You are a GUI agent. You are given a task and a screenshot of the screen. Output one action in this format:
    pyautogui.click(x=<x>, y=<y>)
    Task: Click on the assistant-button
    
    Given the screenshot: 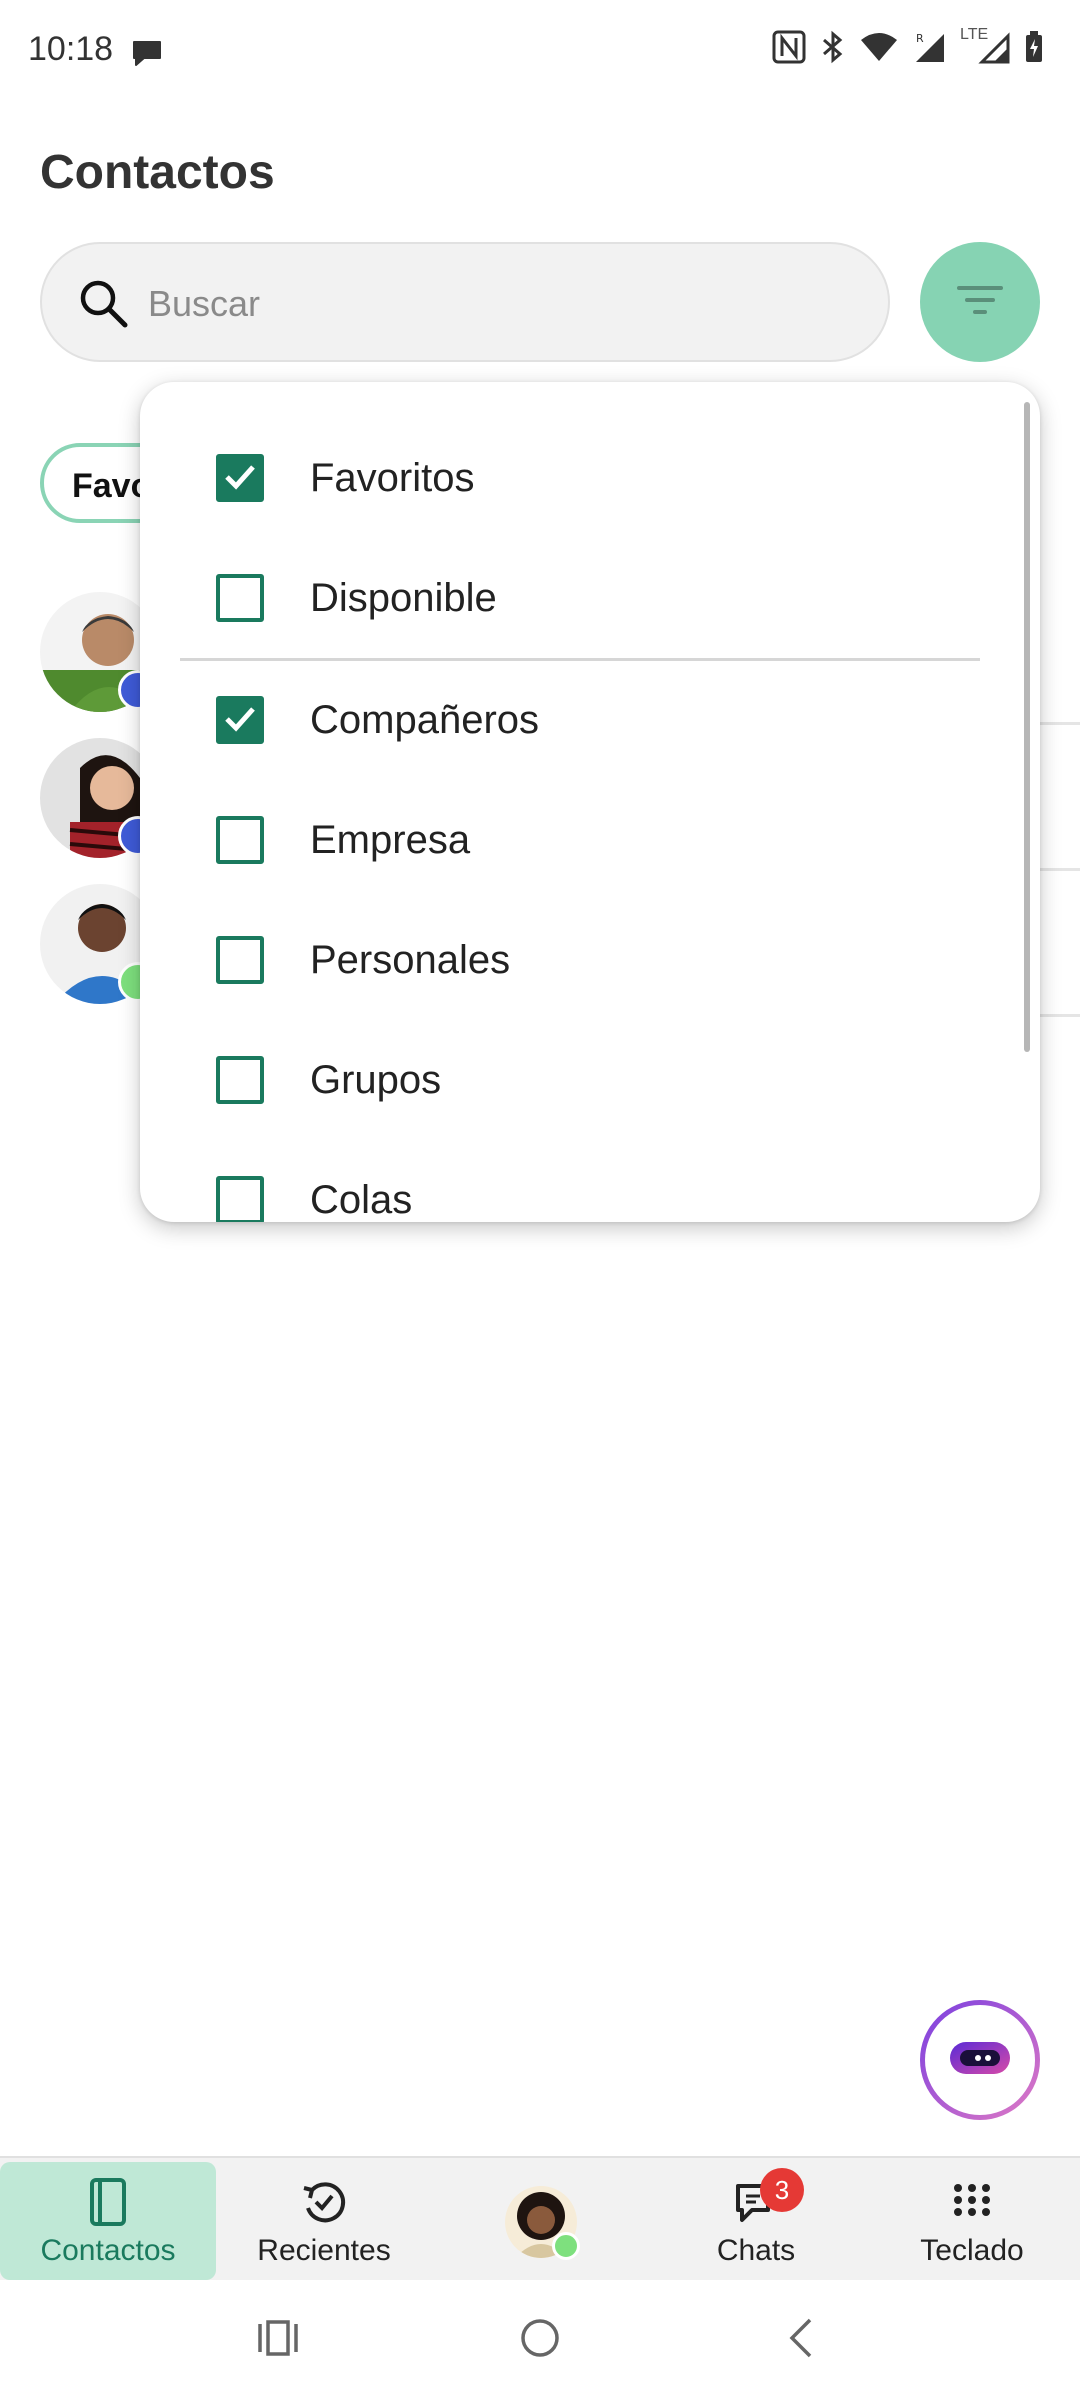 What is the action you would take?
    pyautogui.click(x=980, y=2060)
    